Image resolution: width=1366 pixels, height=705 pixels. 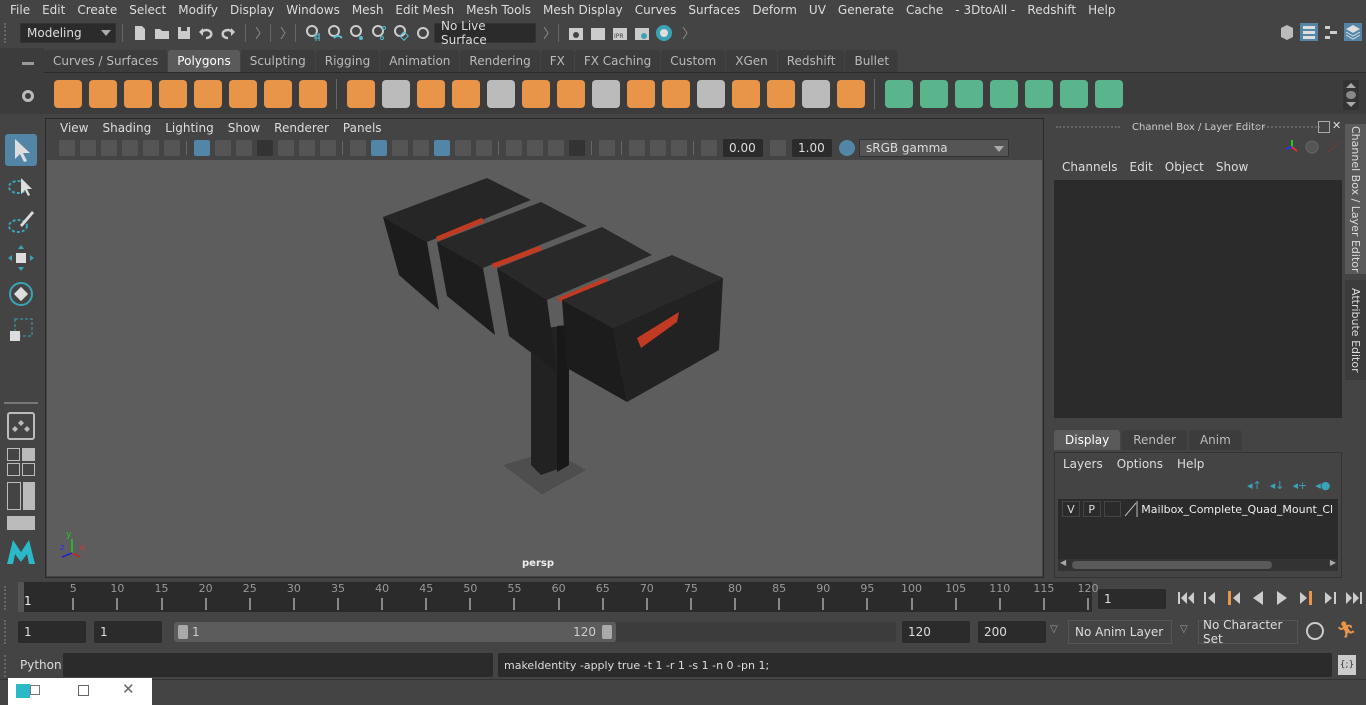 I want to click on image-plane-icon, so click(x=129, y=148).